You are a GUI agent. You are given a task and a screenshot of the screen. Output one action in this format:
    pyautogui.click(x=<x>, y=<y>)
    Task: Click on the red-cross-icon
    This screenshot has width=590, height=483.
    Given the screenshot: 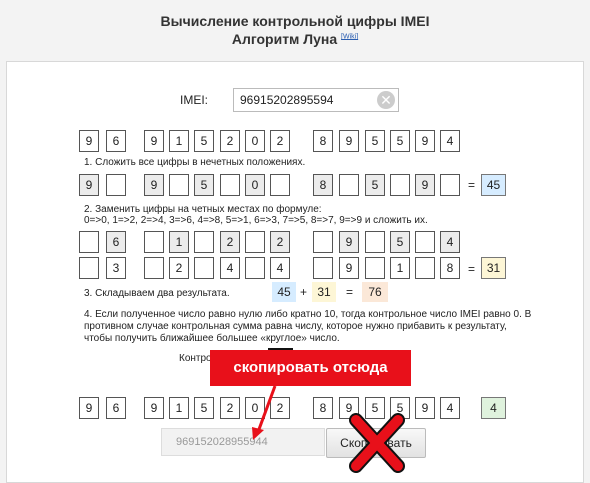 What is the action you would take?
    pyautogui.click(x=377, y=443)
    